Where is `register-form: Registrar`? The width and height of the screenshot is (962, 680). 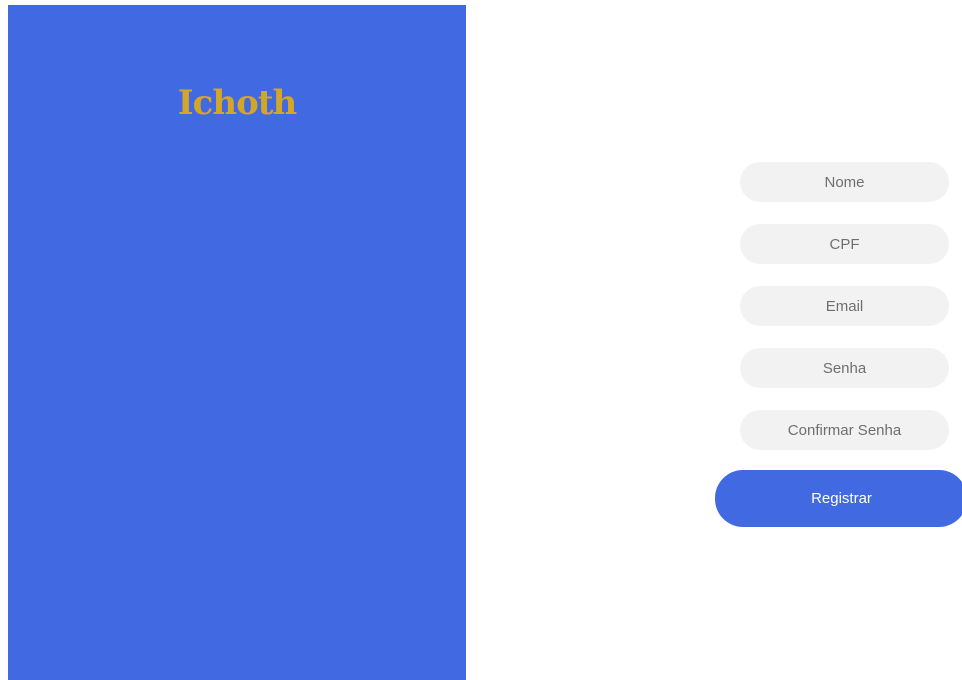
register-form: Registrar is located at coordinates (838, 344).